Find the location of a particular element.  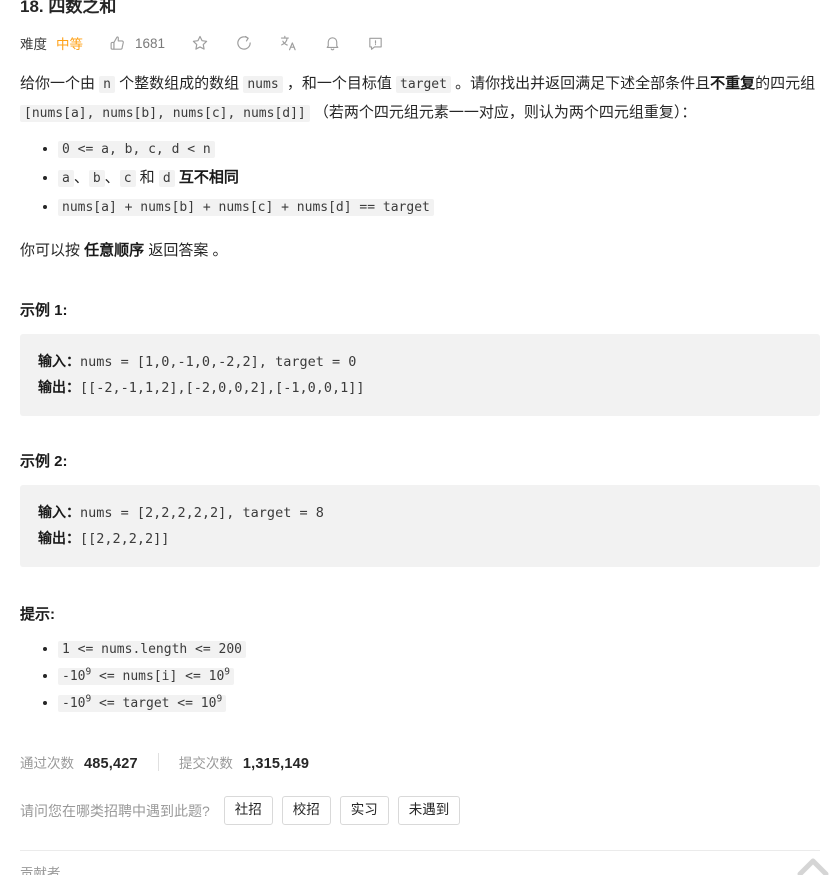

submissions-stat: 提交次数 1,315,149 is located at coordinates (244, 762).